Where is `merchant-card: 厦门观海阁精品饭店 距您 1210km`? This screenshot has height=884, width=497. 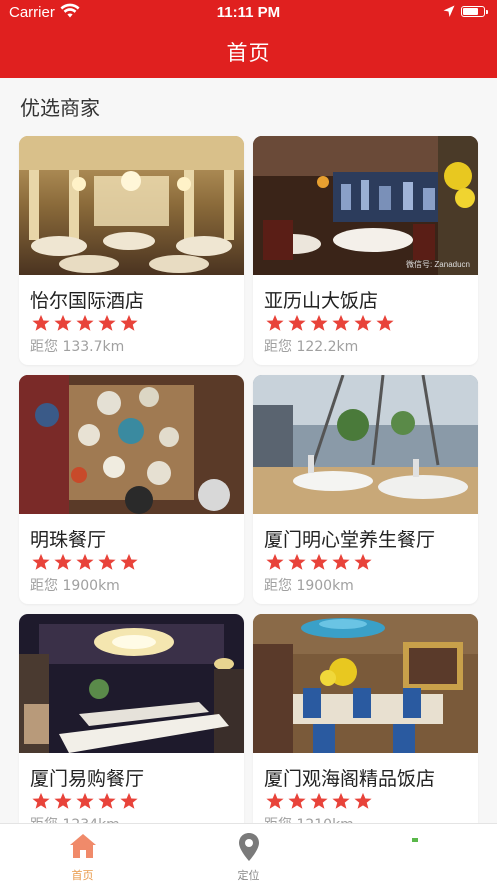 merchant-card: 厦门观海阁精品饭店 距您 1210km is located at coordinates (365, 728).